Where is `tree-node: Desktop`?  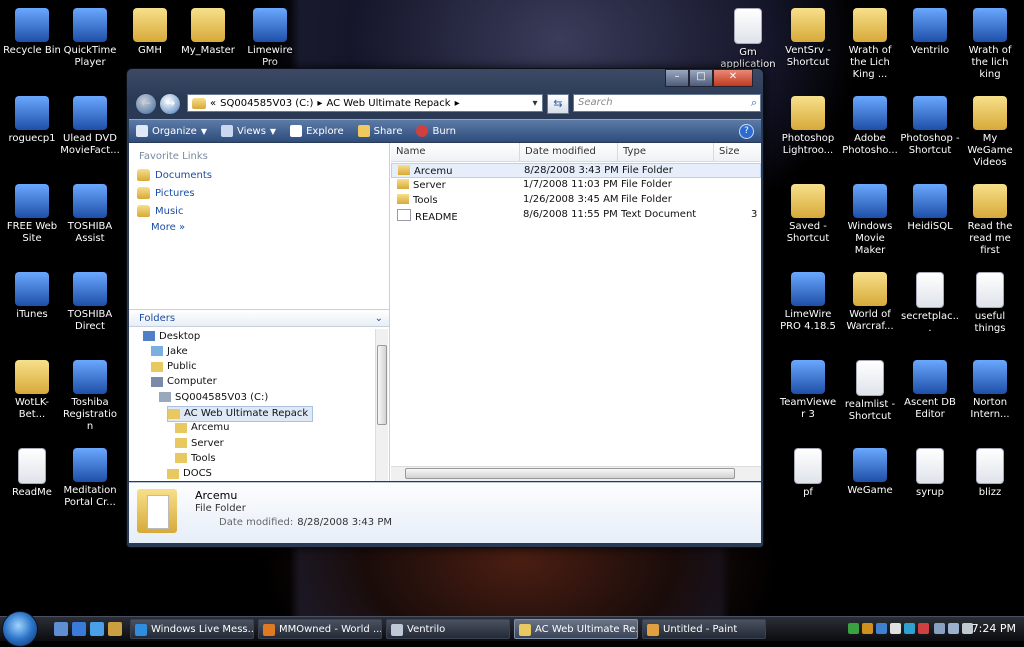
tree-node: Desktop is located at coordinates (171, 336).